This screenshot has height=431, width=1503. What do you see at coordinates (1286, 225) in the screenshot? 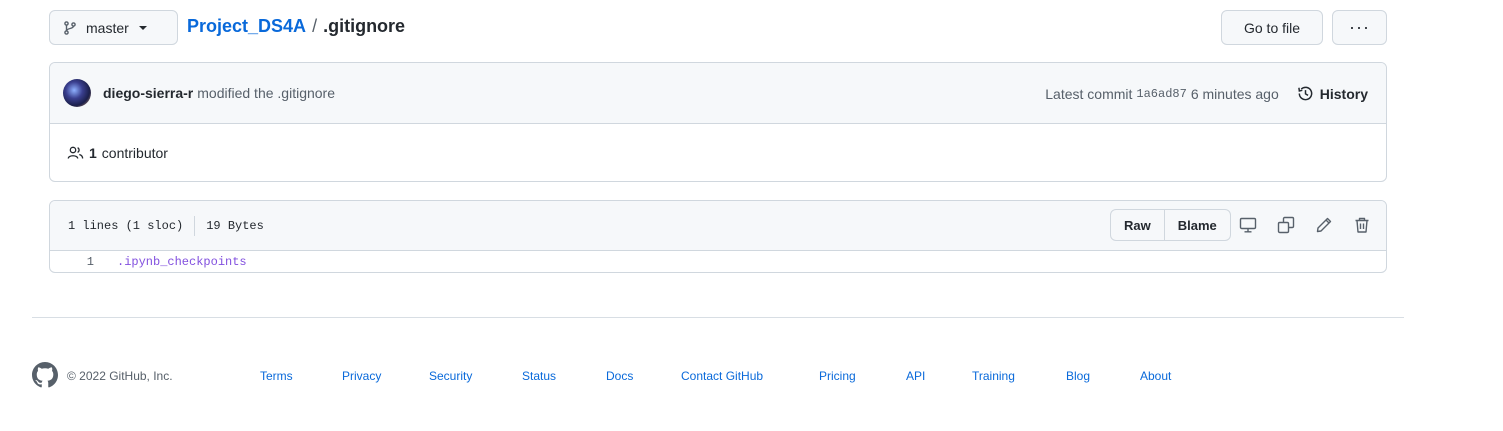
I see `copy-icon` at bounding box center [1286, 225].